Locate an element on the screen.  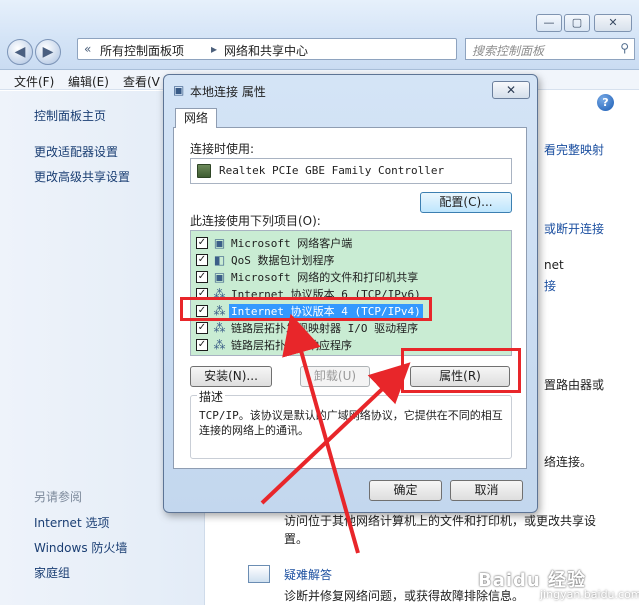
forward-button: ▶ is located at coordinates (48, 52).